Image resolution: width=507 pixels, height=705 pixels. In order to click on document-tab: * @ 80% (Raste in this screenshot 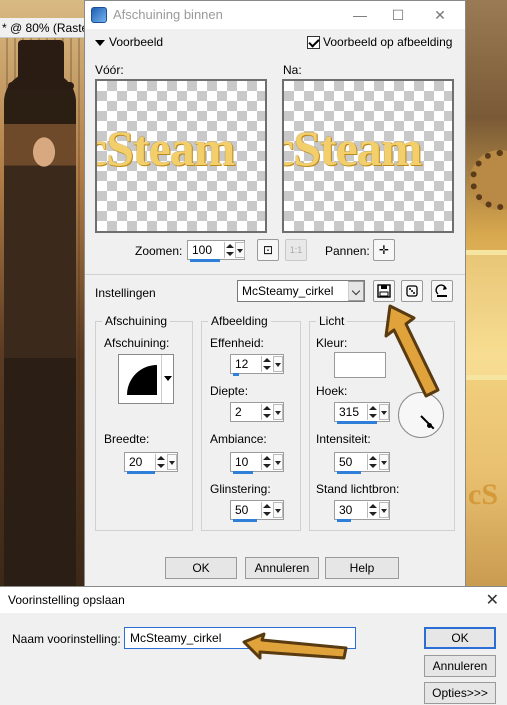, I will do `click(42, 28)`.